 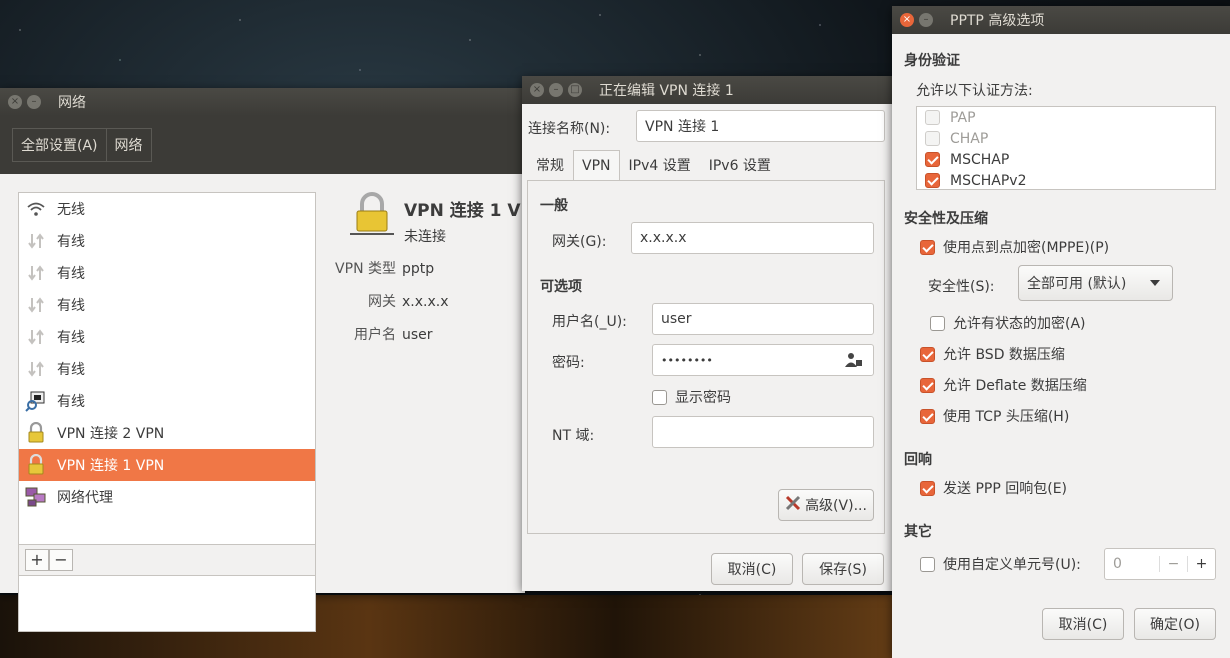 What do you see at coordinates (1015, 386) in the screenshot?
I see `deflate-label: 允许 Deflate 数据压缩` at bounding box center [1015, 386].